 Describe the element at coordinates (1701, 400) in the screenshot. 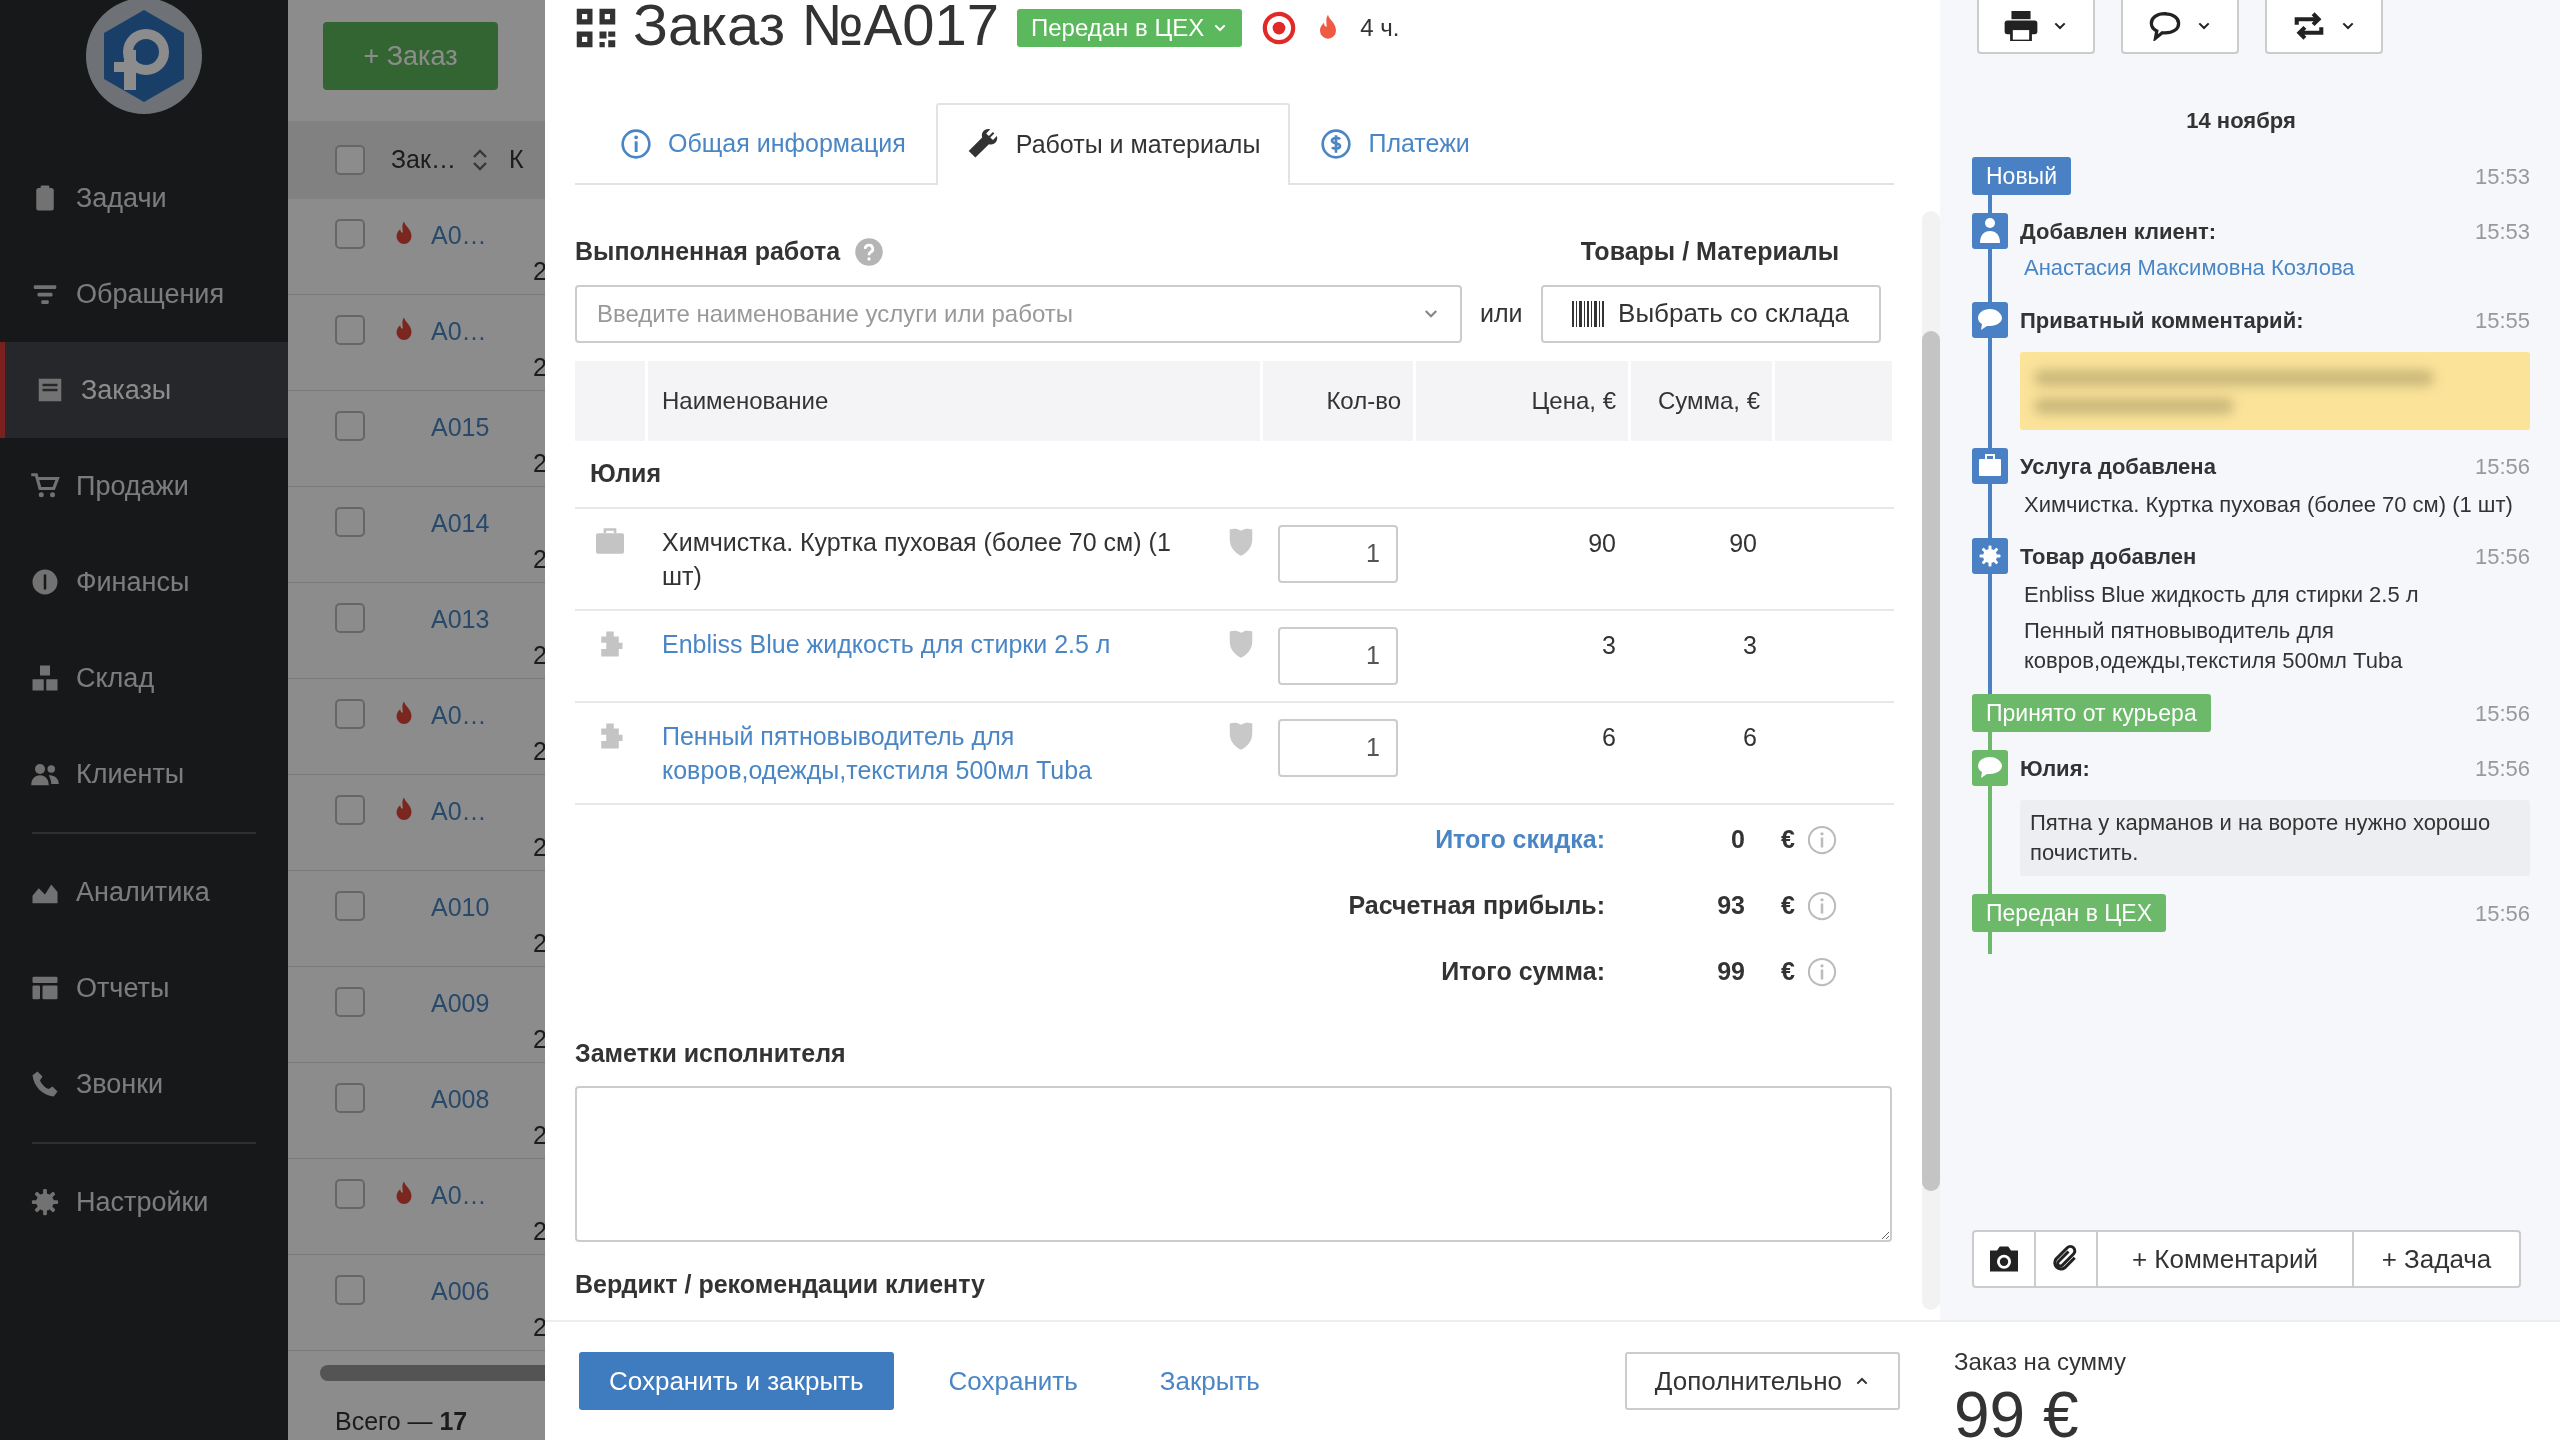

I see `column-header: Сумма, €` at that location.